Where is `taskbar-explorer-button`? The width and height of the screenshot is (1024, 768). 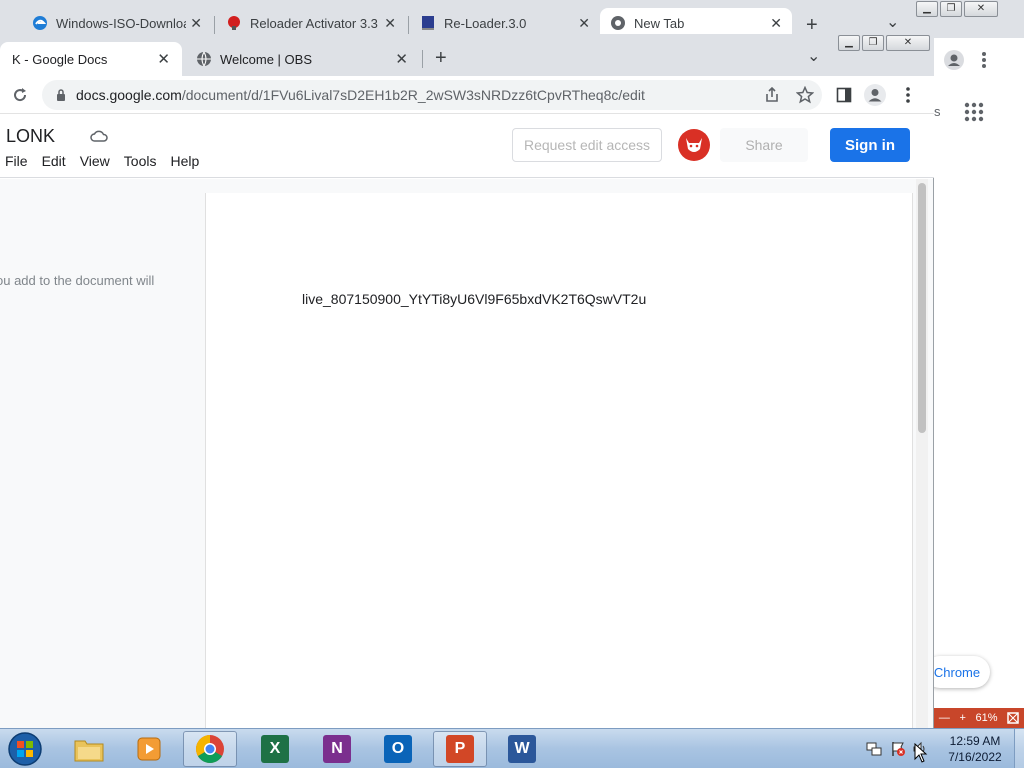
taskbar-explorer-button is located at coordinates (89, 749).